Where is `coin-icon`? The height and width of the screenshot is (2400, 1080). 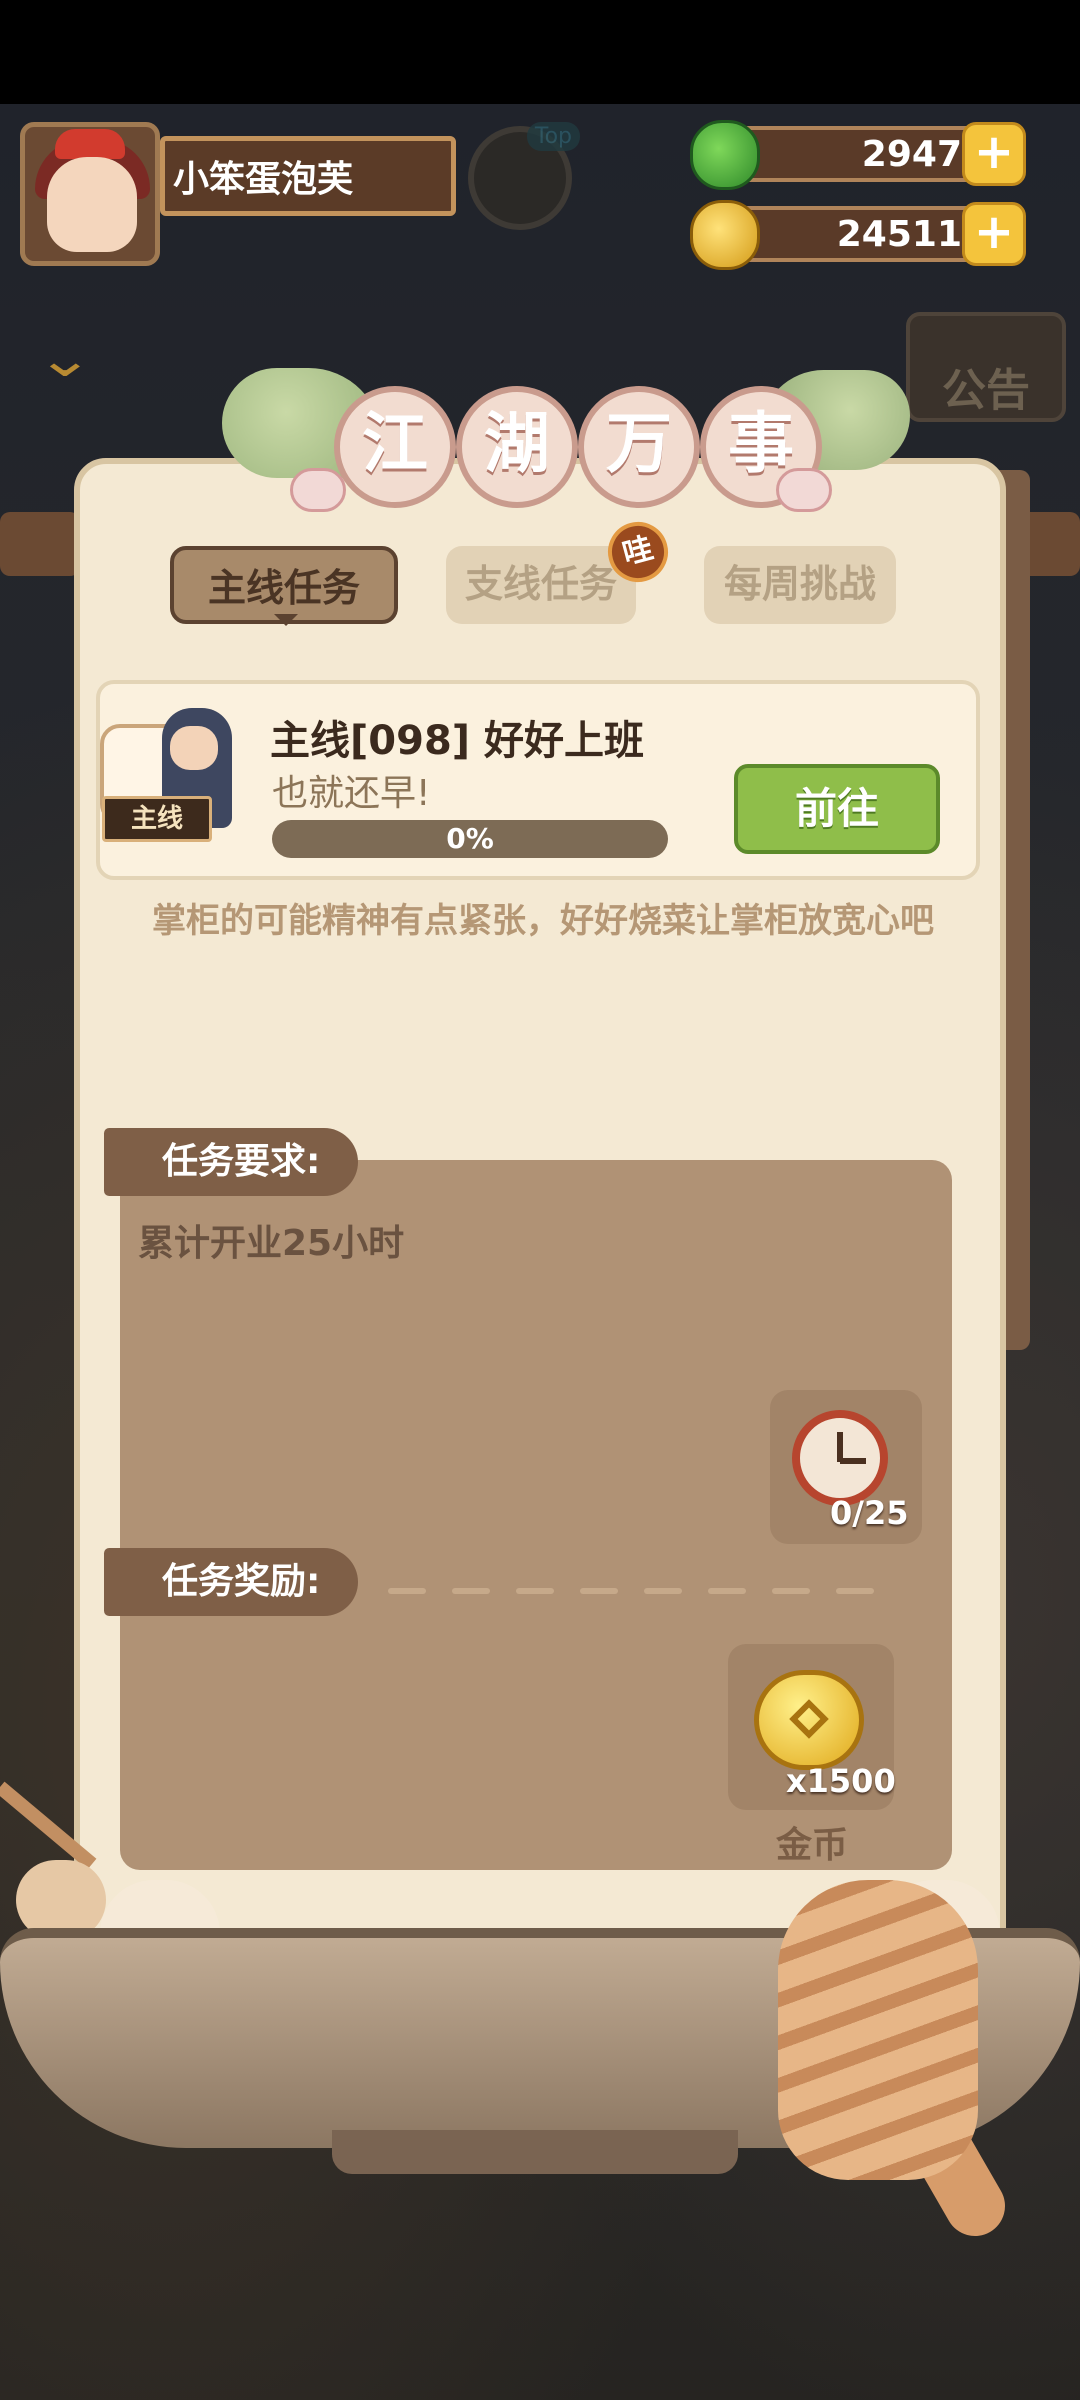
coin-icon is located at coordinates (725, 235).